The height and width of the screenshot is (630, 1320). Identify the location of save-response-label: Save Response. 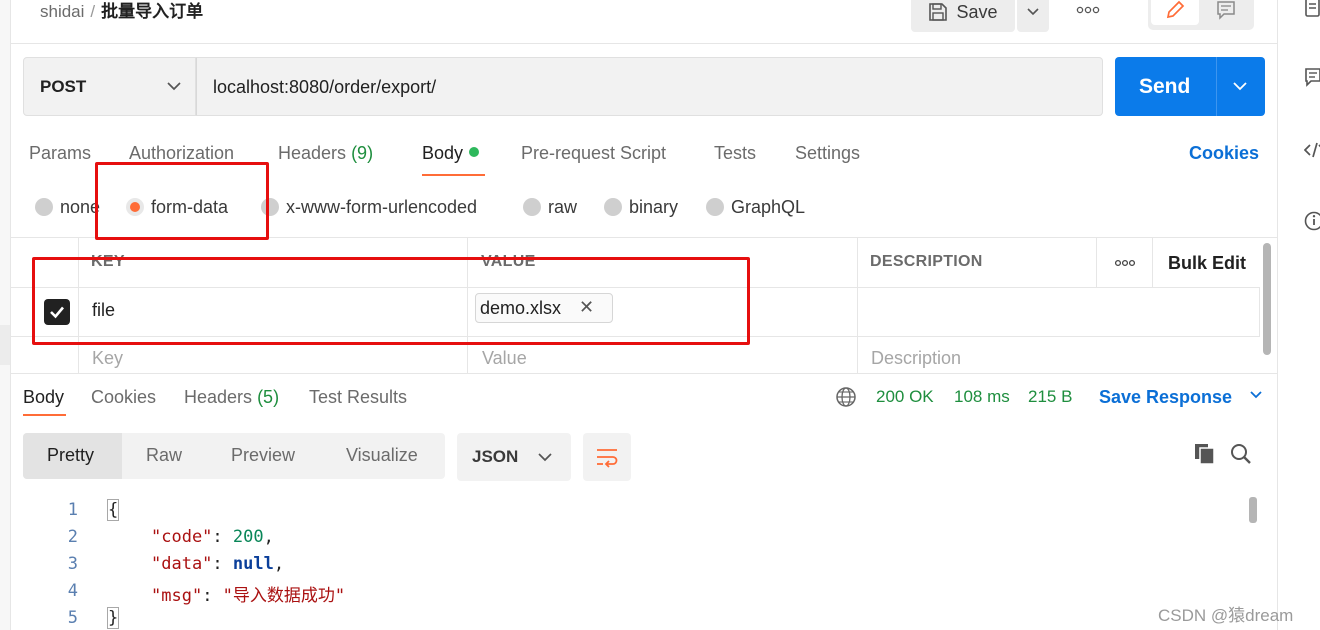
(1166, 397).